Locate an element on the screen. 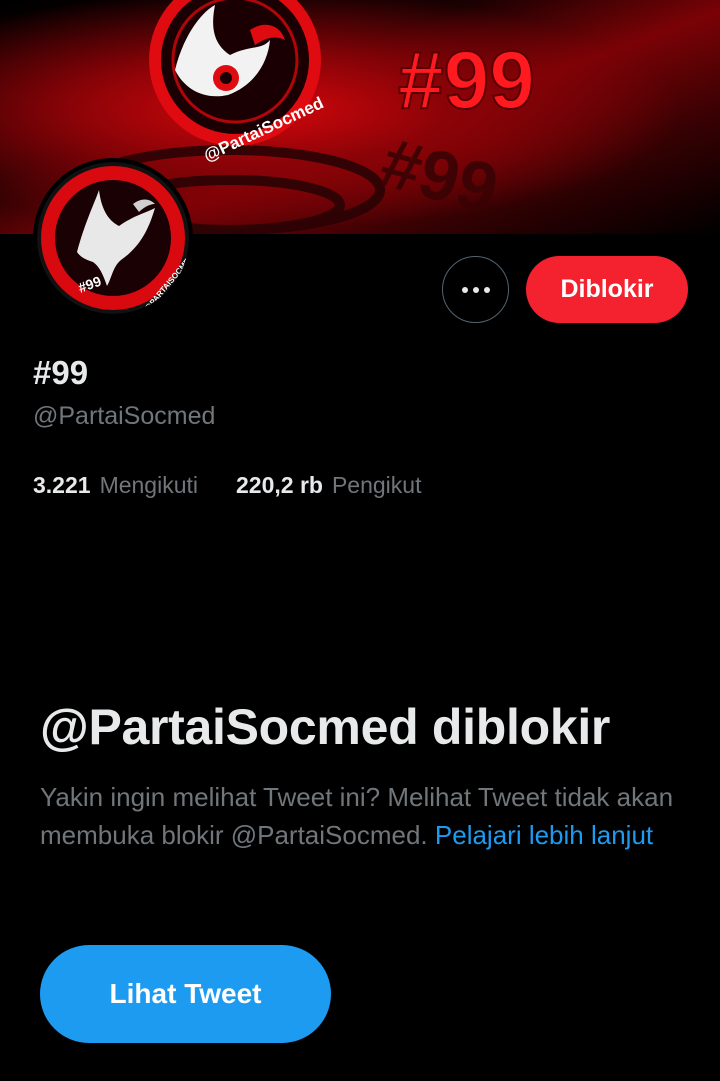  banner-hashtag: #99 is located at coordinates (466, 80).